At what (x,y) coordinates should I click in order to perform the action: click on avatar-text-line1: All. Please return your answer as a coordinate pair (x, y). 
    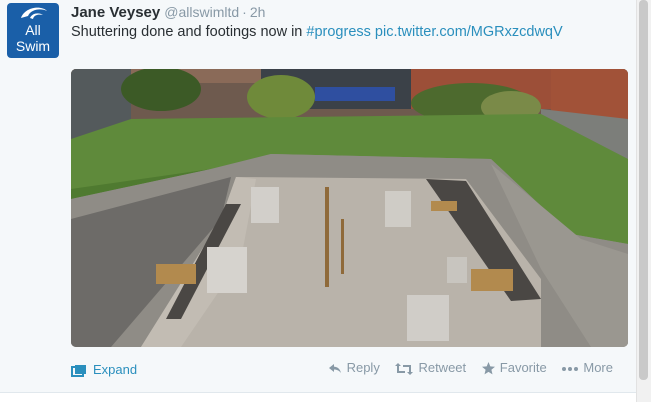
    Looking at the image, I should click on (33, 30).